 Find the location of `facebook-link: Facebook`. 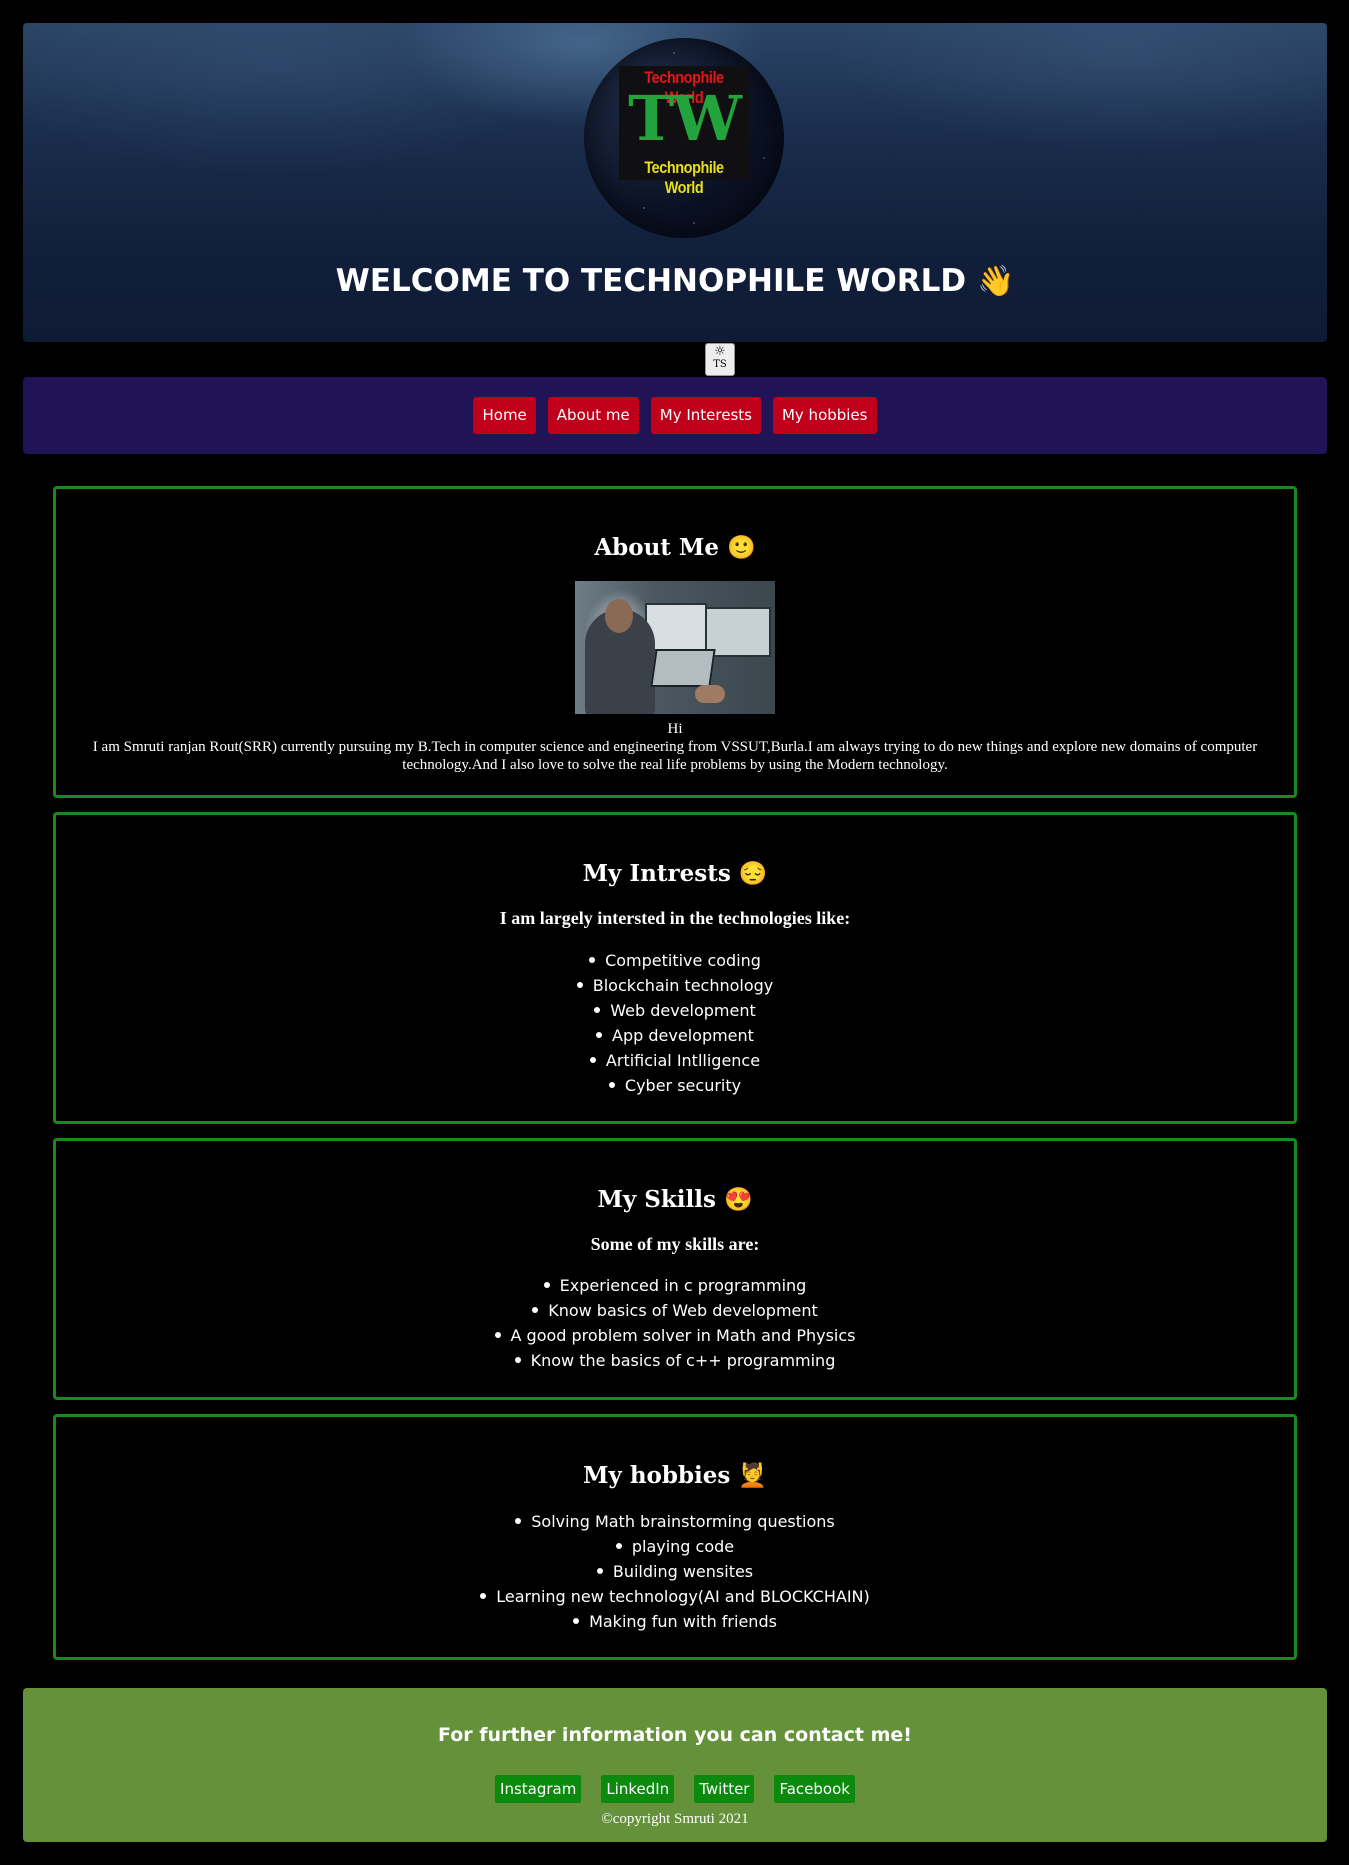

facebook-link: Facebook is located at coordinates (814, 1789).